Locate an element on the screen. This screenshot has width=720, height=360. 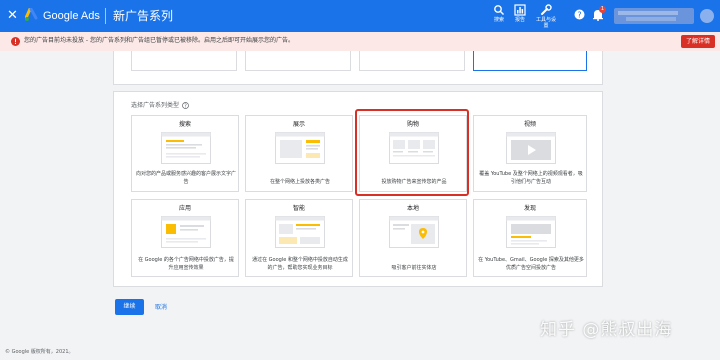
header-divider is located at coordinates (105, 16).